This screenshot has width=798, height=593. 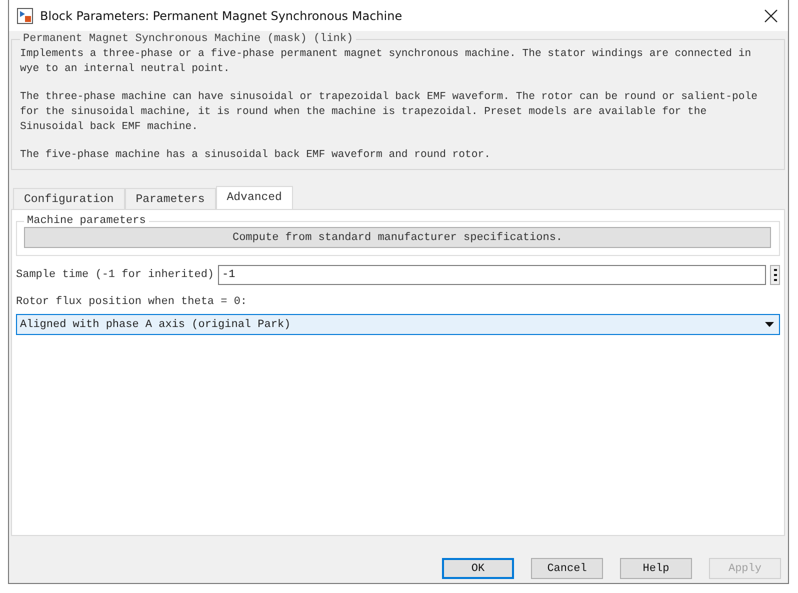 What do you see at coordinates (132, 302) in the screenshot?
I see `field-label: Rotor flux position when theta = 0:` at bounding box center [132, 302].